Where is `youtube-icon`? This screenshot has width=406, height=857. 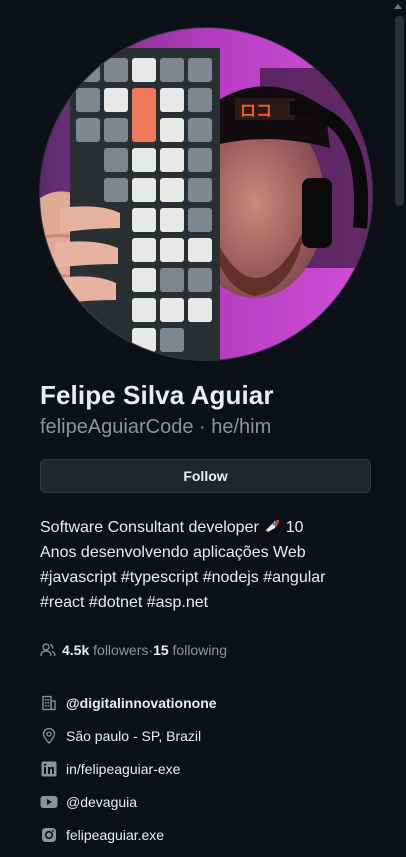 youtube-icon is located at coordinates (49, 802).